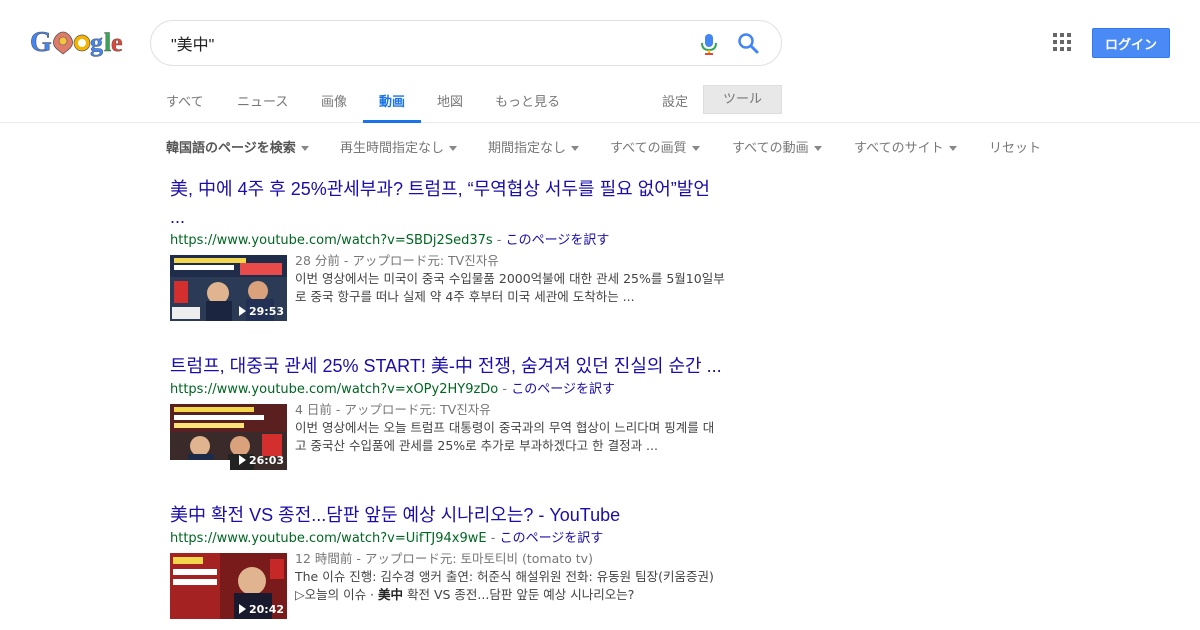 This screenshot has height=630, width=1200. I want to click on snippet-keyword-highlight: 美中, so click(391, 594).